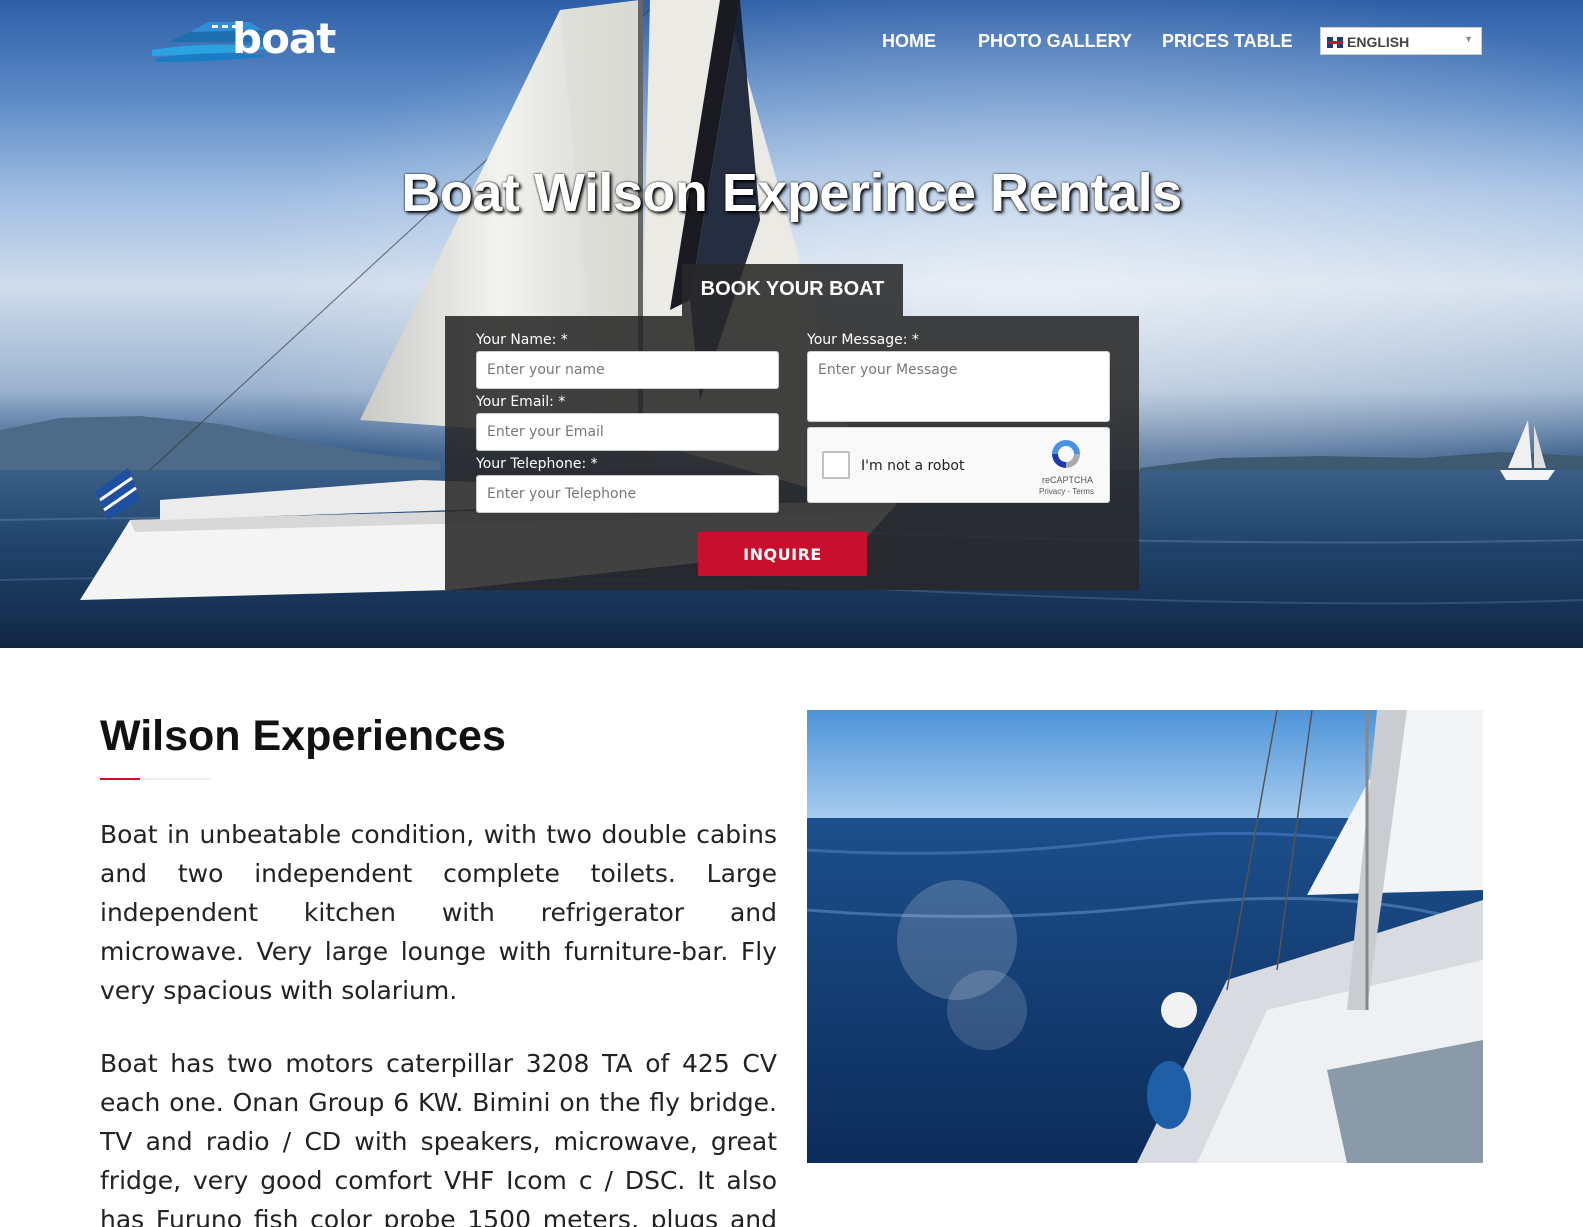 The image size is (1583, 1227). Describe the element at coordinates (836, 465) in the screenshot. I see `recaptcha-checkbox` at that location.